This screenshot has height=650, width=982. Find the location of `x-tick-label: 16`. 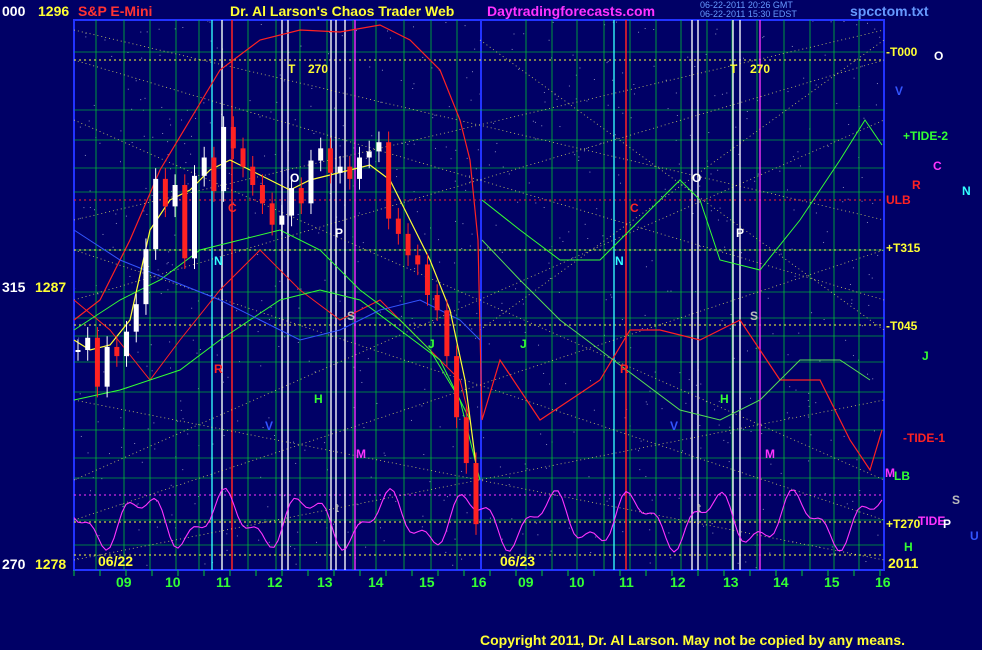

x-tick-label: 16 is located at coordinates (479, 582).